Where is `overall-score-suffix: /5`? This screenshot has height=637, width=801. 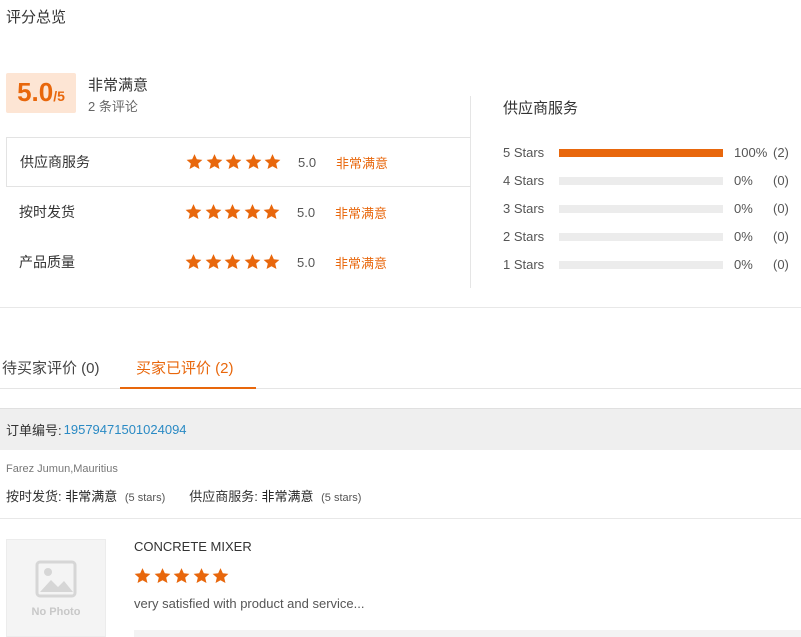 overall-score-suffix: /5 is located at coordinates (59, 96).